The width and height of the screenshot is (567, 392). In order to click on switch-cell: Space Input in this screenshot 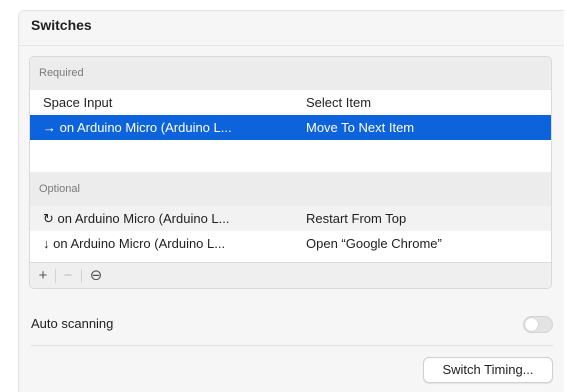, I will do `click(78, 102)`.